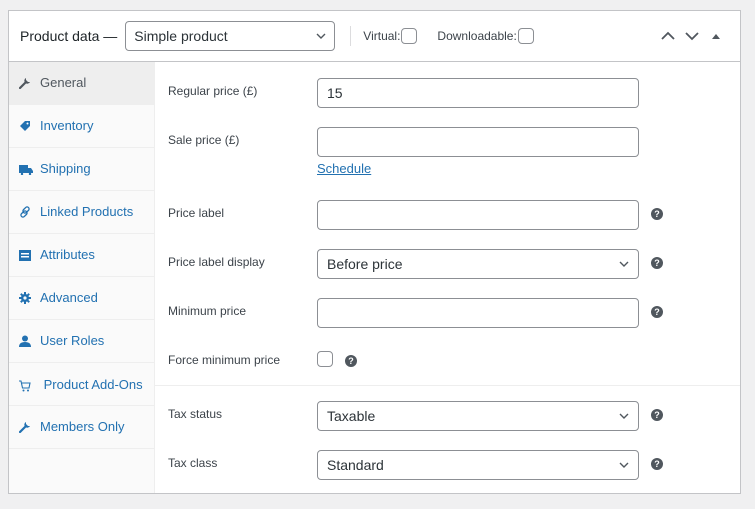 The width and height of the screenshot is (755, 509). What do you see at coordinates (69, 297) in the screenshot?
I see `tab-label: Advanced` at bounding box center [69, 297].